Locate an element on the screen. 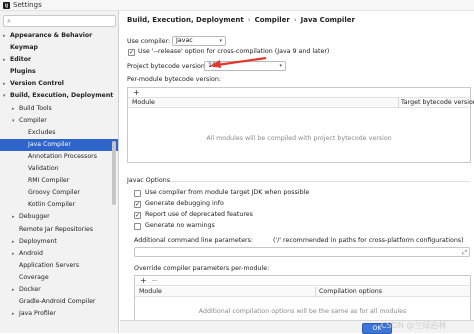 This screenshot has height=334, width=474. sidebar-item-label: Annotation Processors is located at coordinates (62, 156).